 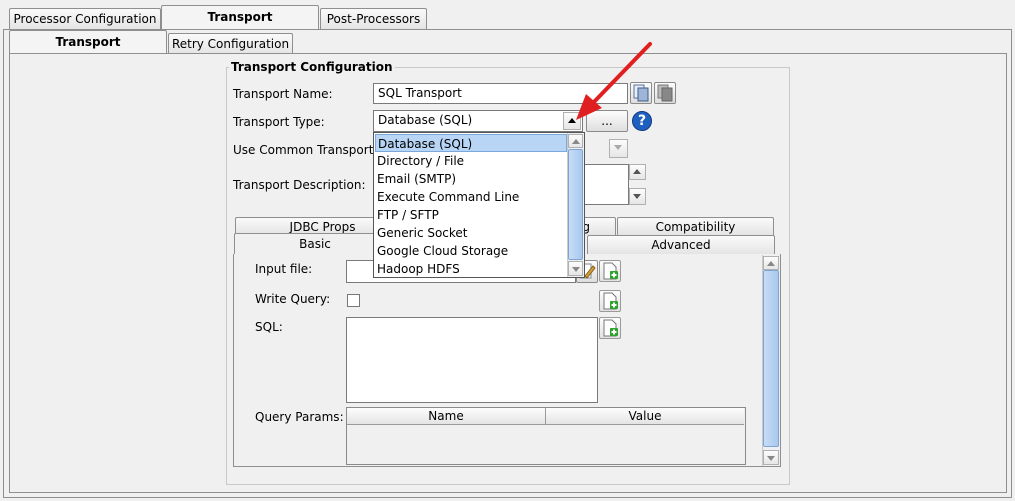 I want to click on write-query-checkbox, so click(x=353, y=300).